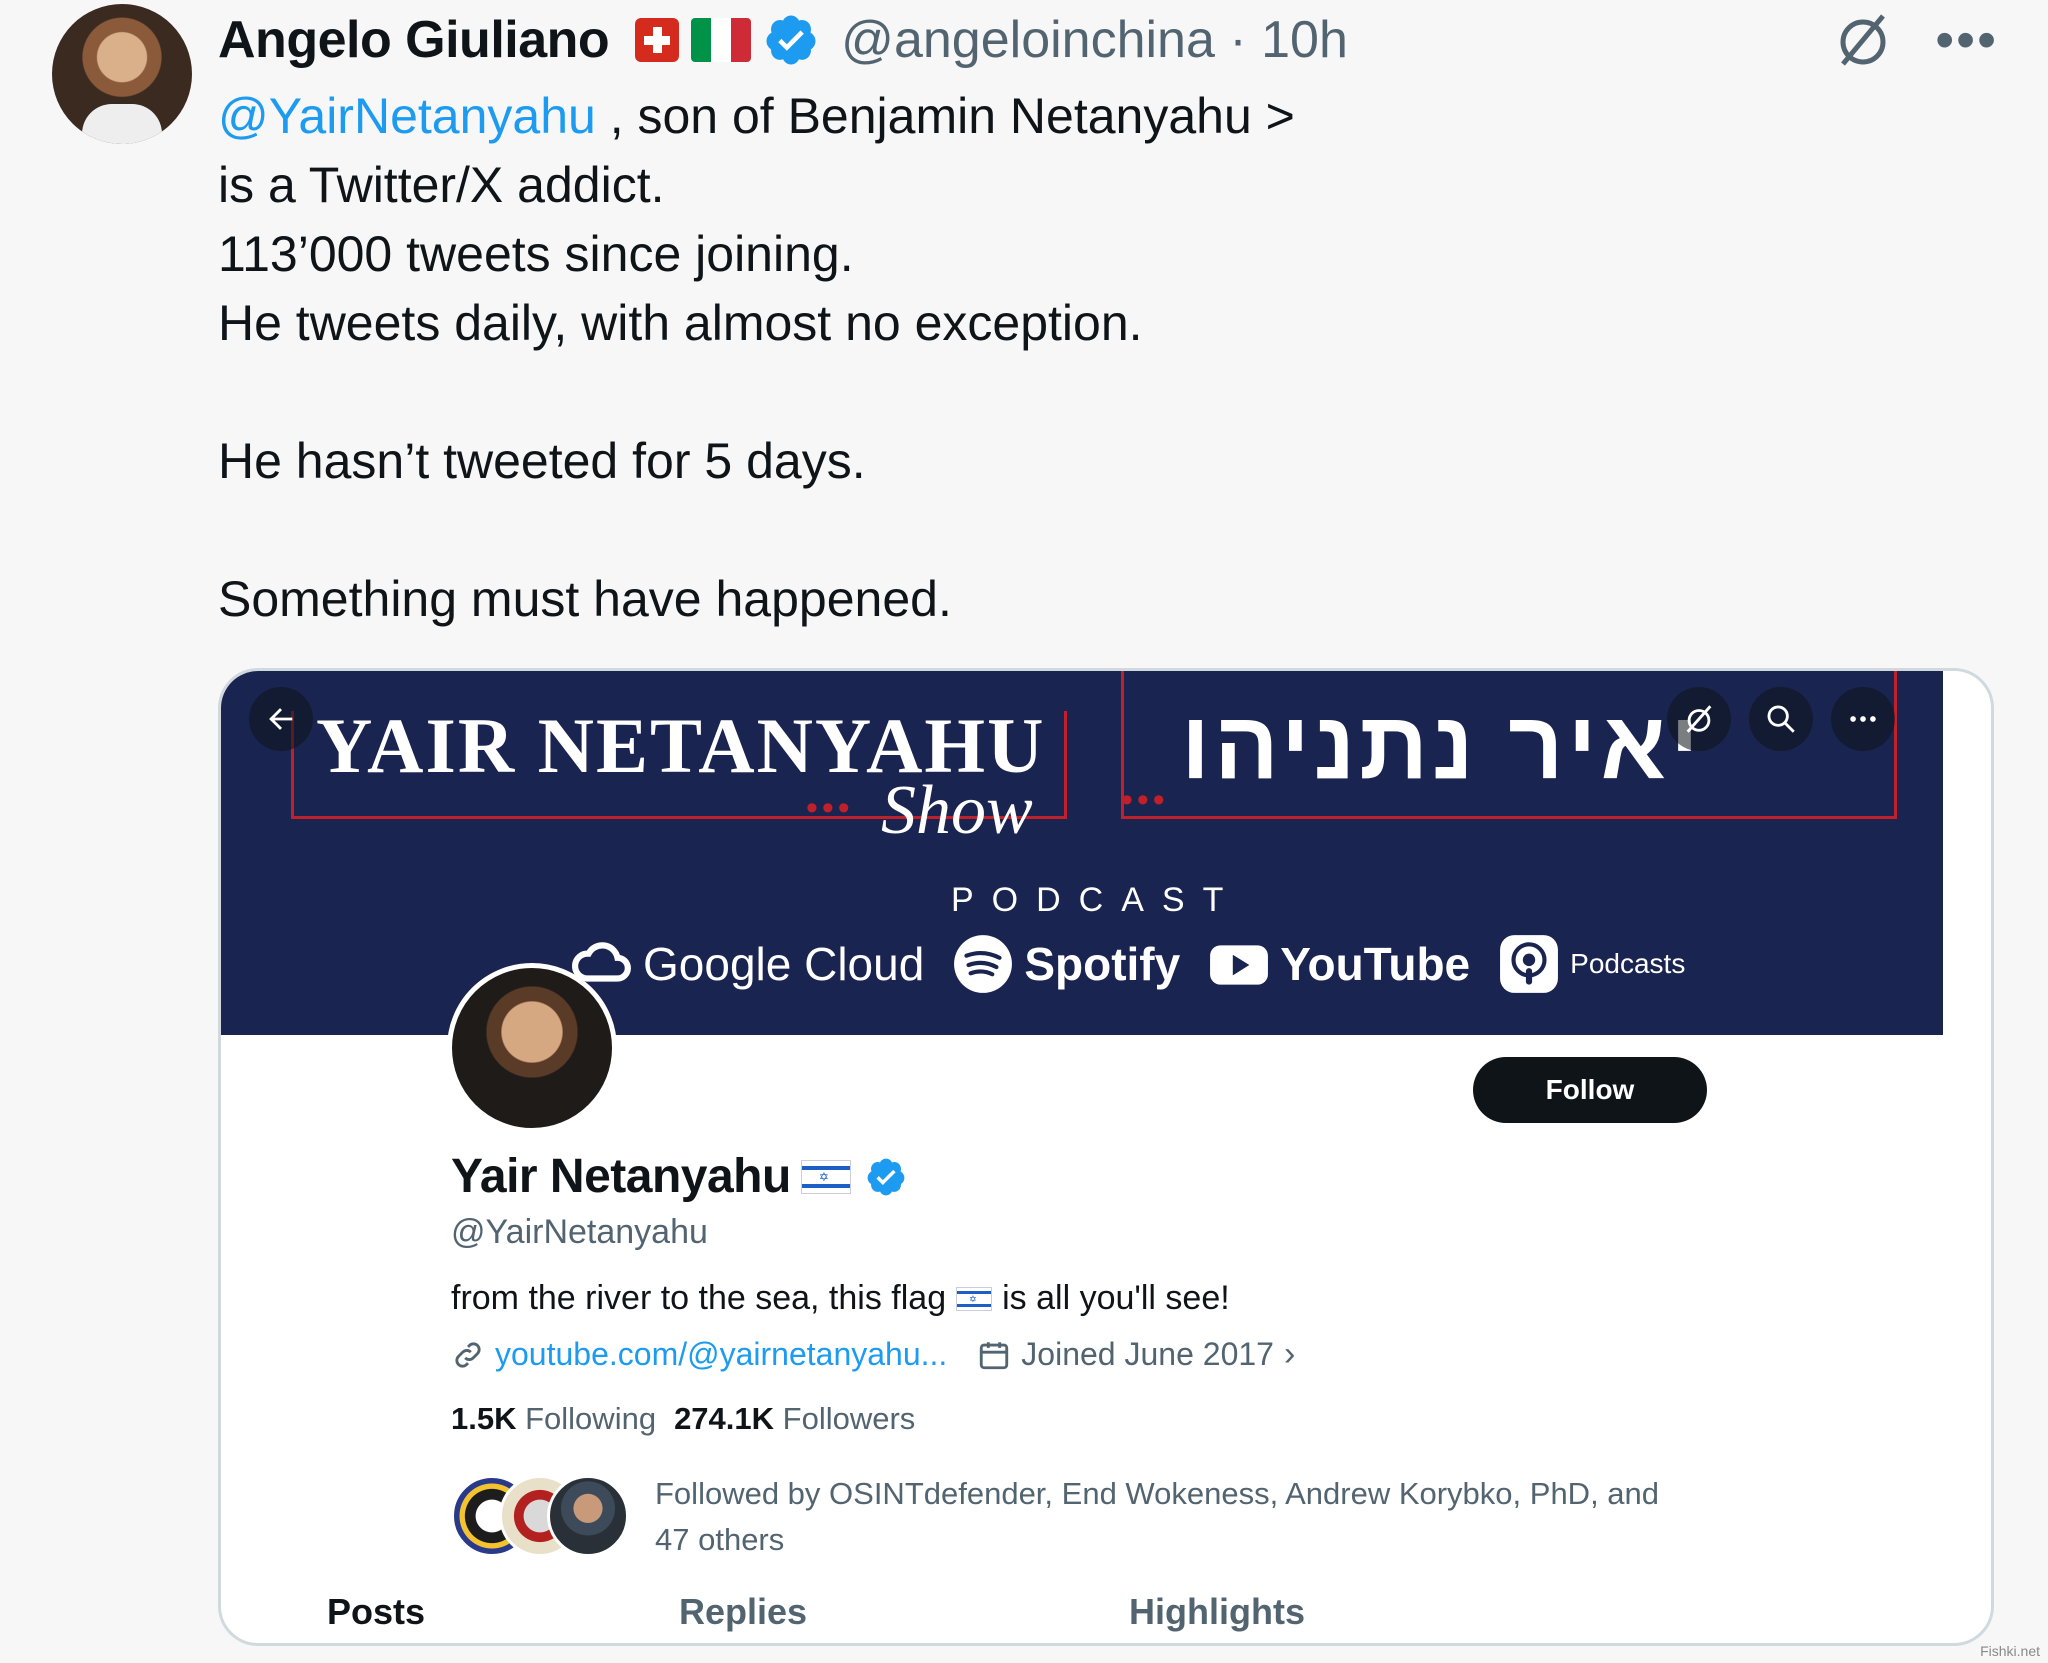 The image size is (2048, 1663). I want to click on tab-posts: Posts, so click(376, 1612).